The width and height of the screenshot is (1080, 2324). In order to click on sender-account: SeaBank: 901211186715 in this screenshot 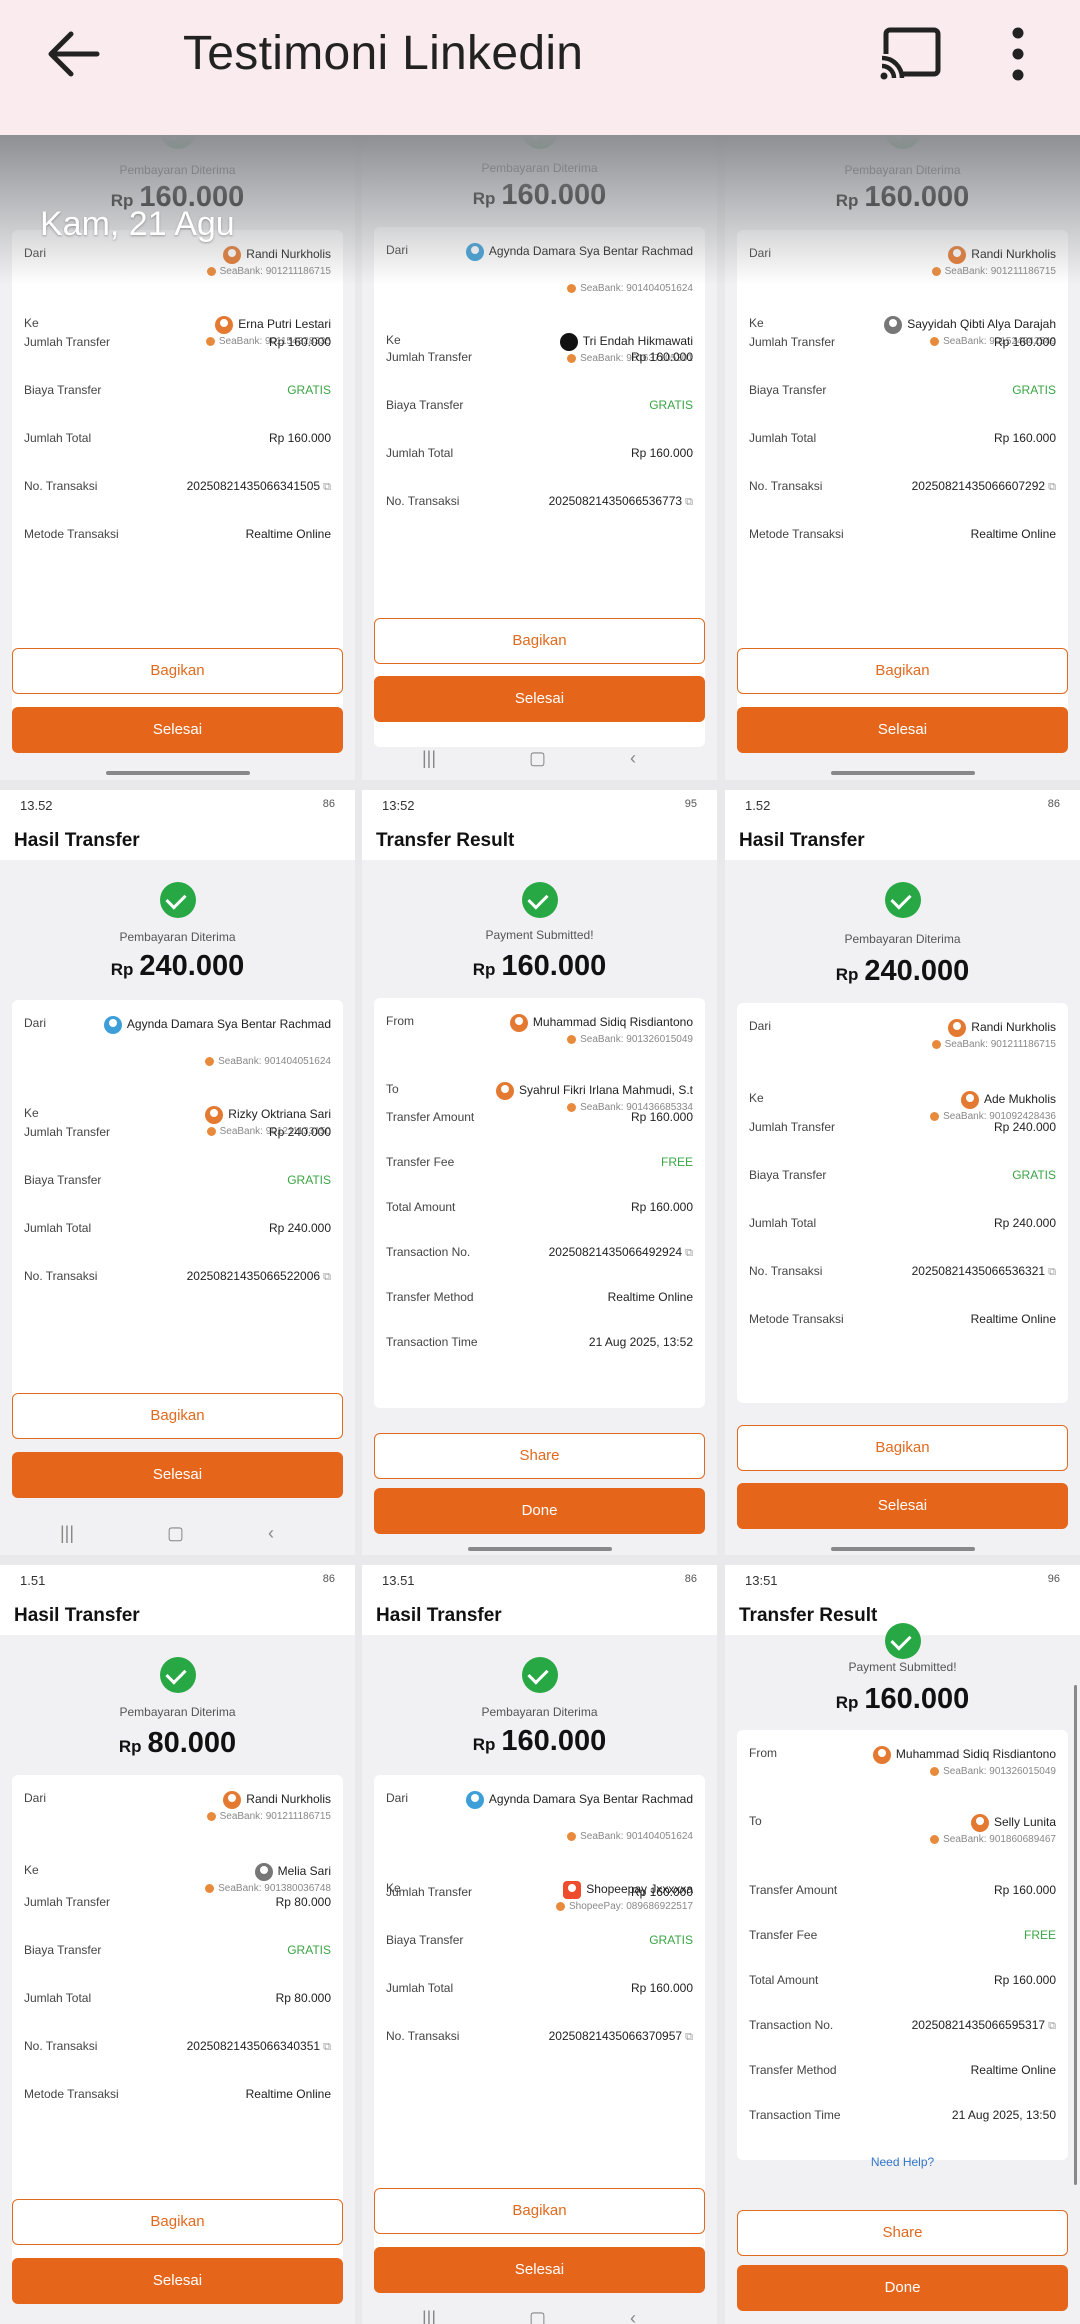, I will do `click(936, 1044)`.